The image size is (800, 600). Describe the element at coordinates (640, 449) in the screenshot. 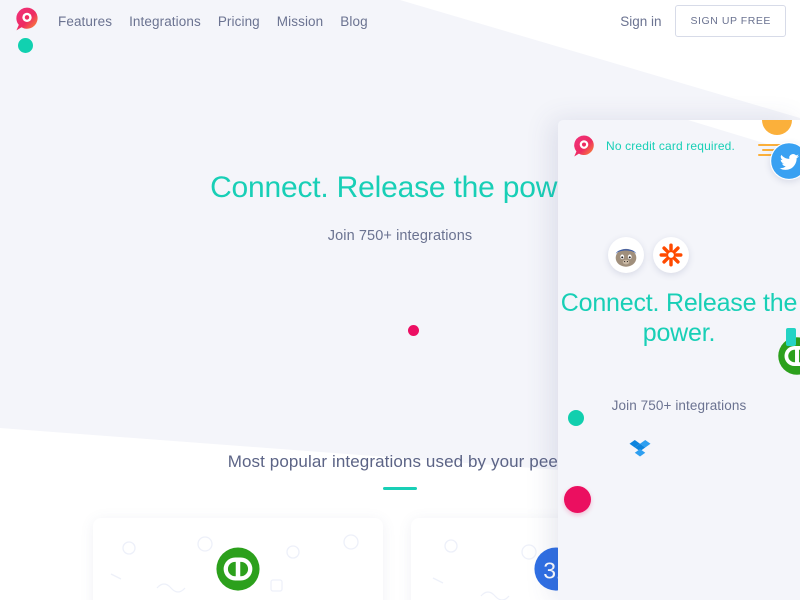

I see `dropbox-icon` at that location.